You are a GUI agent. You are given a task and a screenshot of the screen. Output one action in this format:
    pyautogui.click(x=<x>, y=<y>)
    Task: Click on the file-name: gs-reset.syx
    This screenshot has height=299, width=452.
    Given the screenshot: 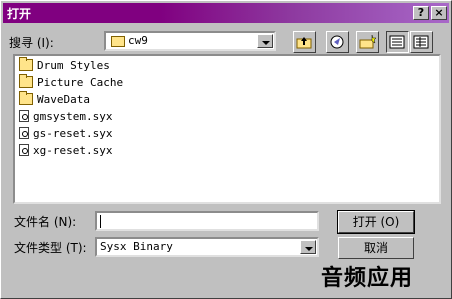 What is the action you would take?
    pyautogui.click(x=73, y=133)
    